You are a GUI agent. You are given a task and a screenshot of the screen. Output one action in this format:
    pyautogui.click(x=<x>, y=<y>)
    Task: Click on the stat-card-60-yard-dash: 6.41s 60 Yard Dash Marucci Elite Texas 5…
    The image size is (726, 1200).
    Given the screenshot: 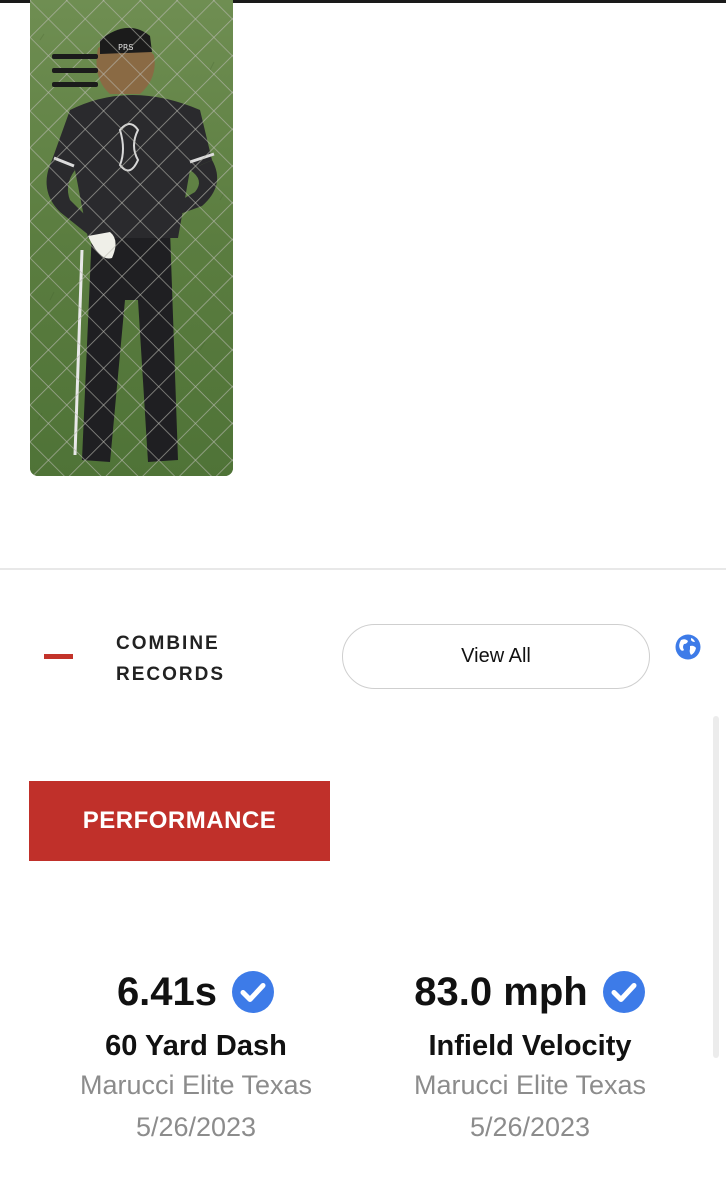 What is the action you would take?
    pyautogui.click(x=196, y=1057)
    